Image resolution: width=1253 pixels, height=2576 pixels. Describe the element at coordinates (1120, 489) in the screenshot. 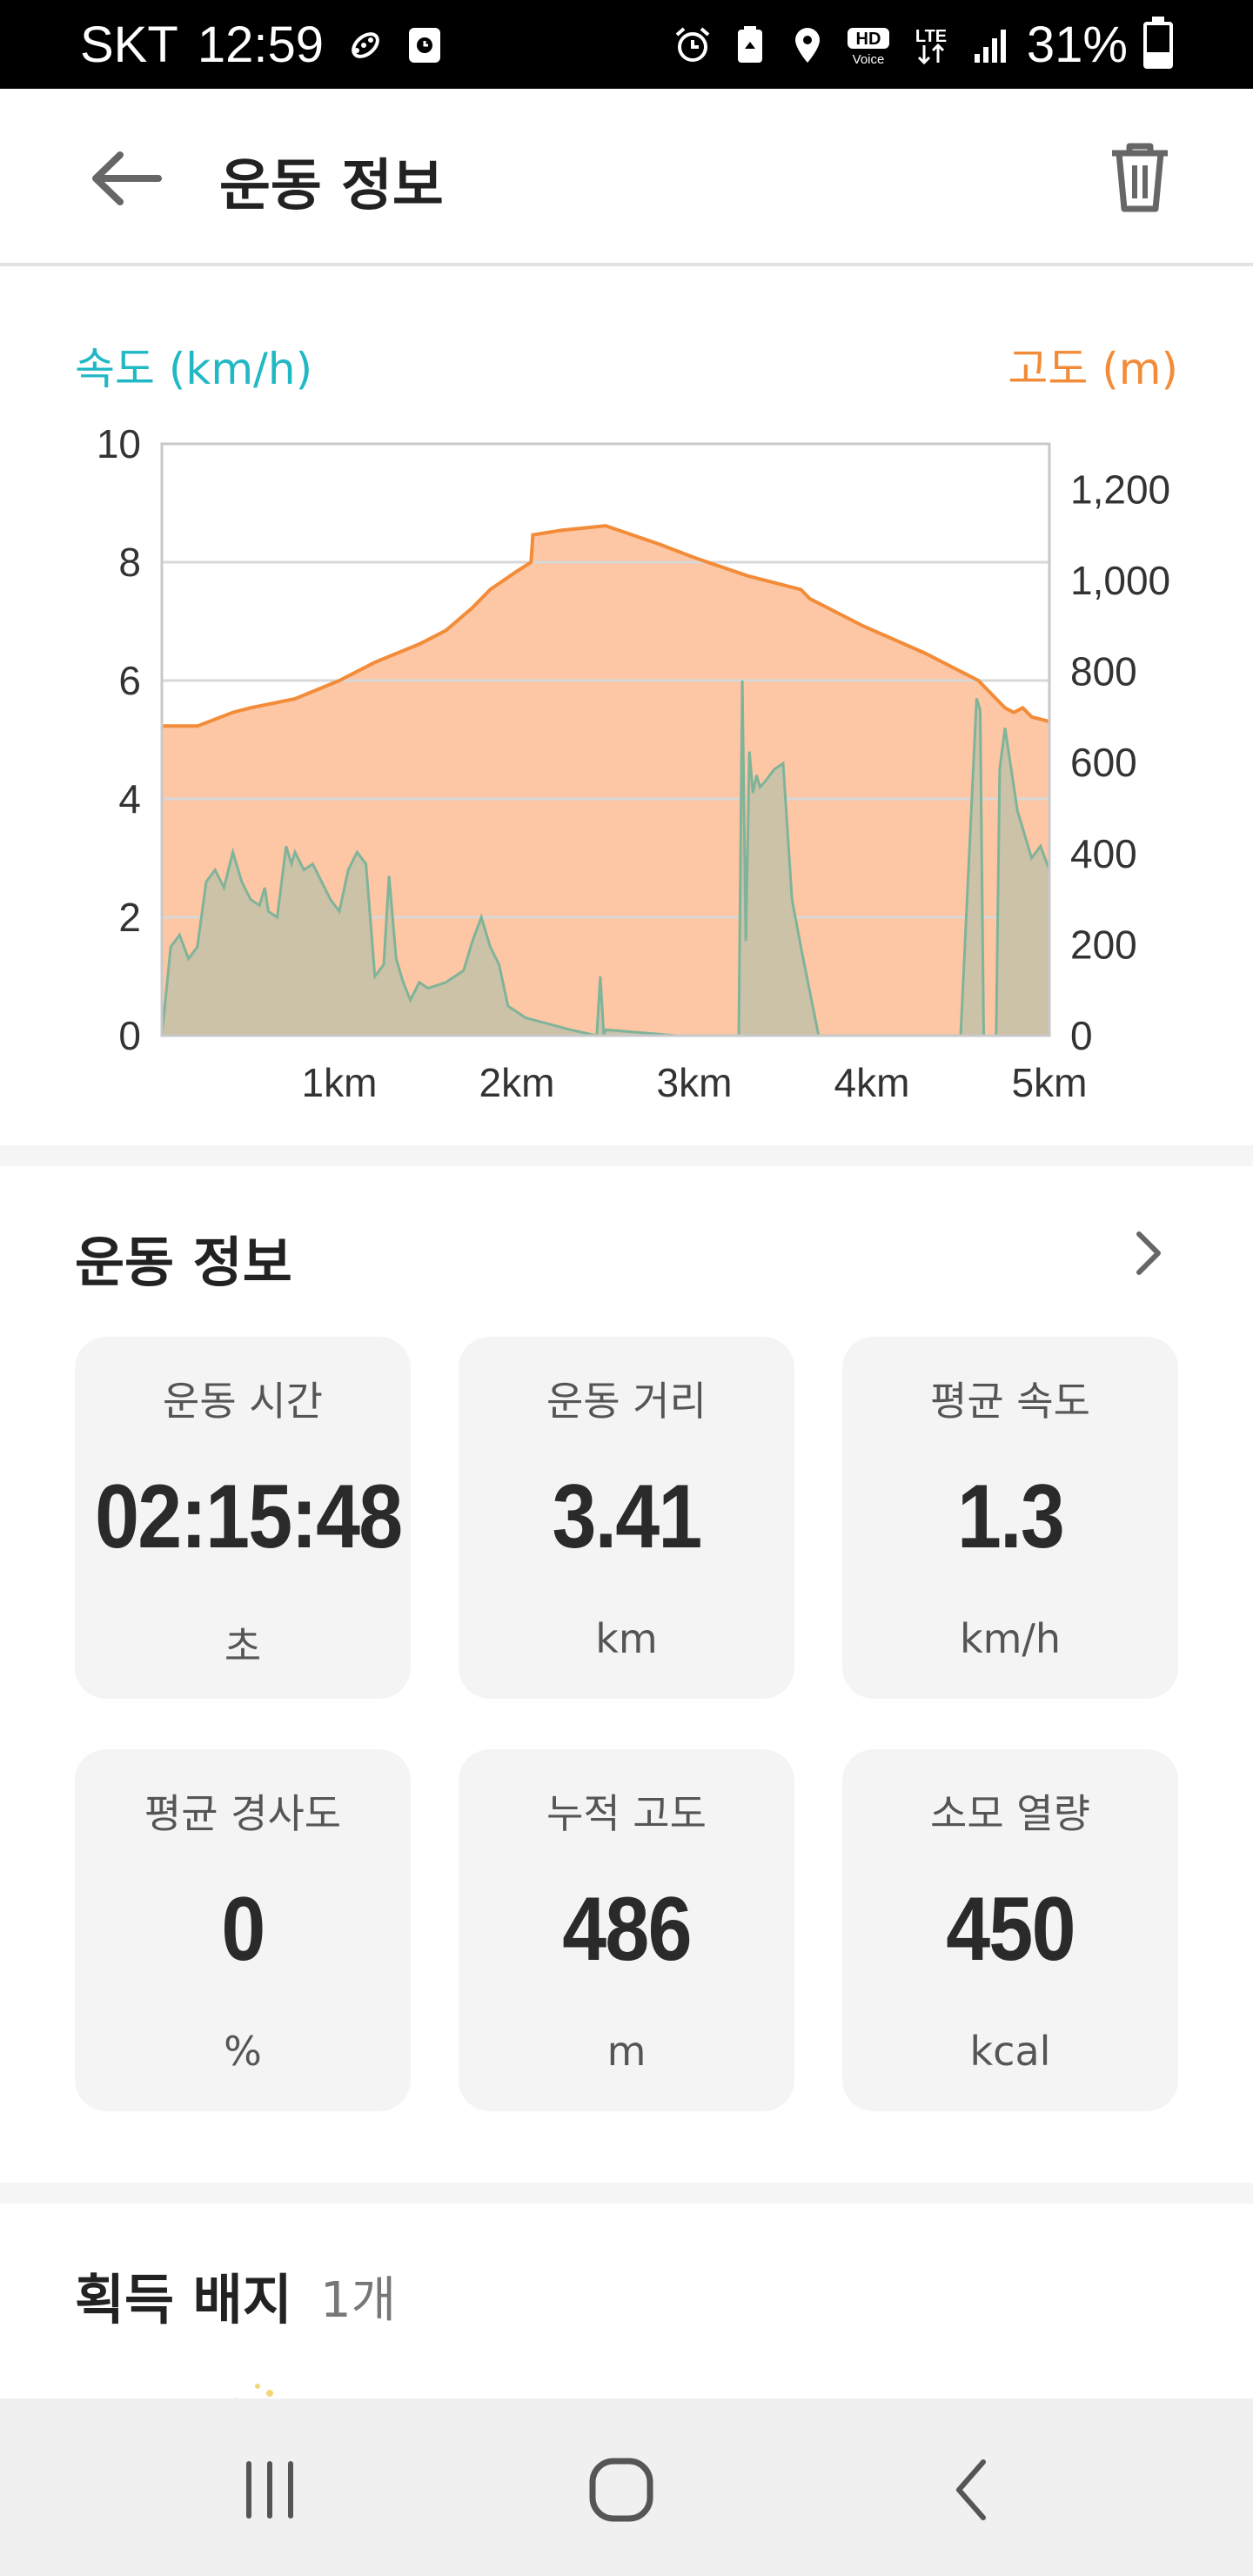

I see `y-right-tick-label: 1,200` at that location.